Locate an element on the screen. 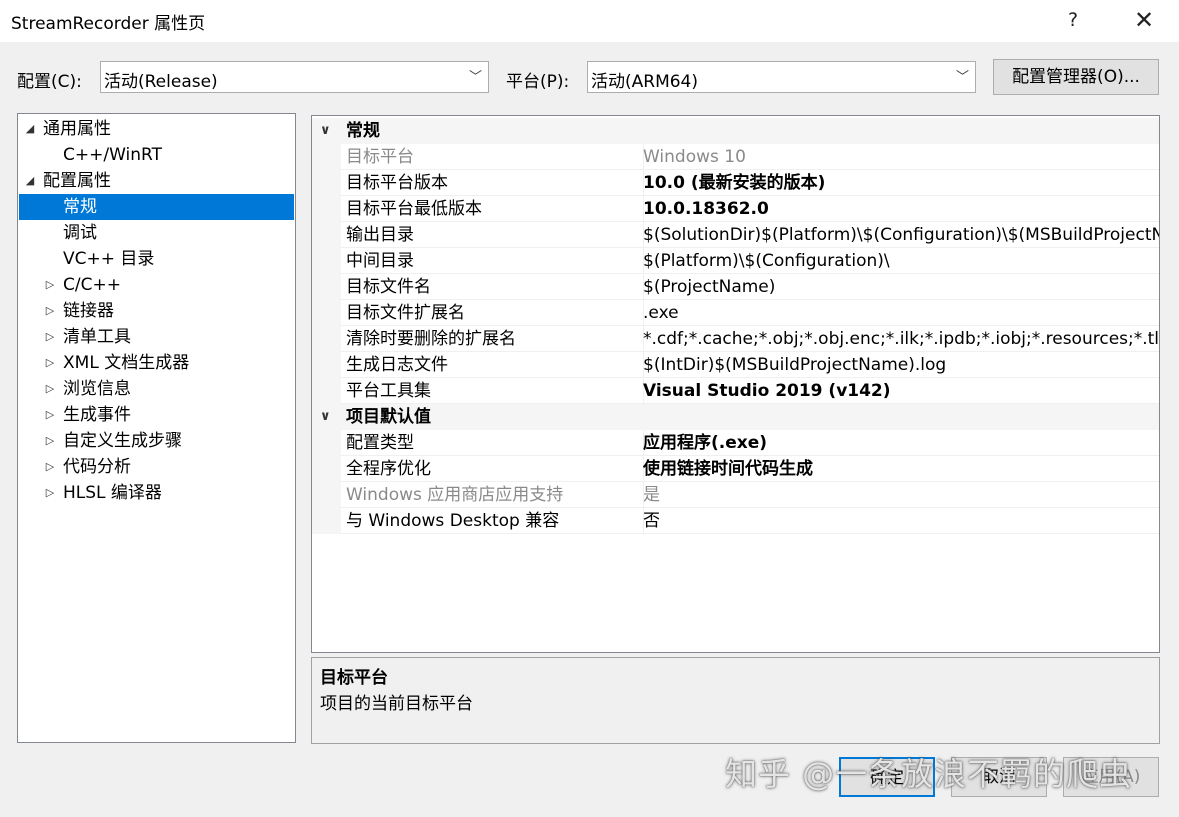 This screenshot has height=817, width=1179. config-value: 活动(Release) is located at coordinates (161, 82).